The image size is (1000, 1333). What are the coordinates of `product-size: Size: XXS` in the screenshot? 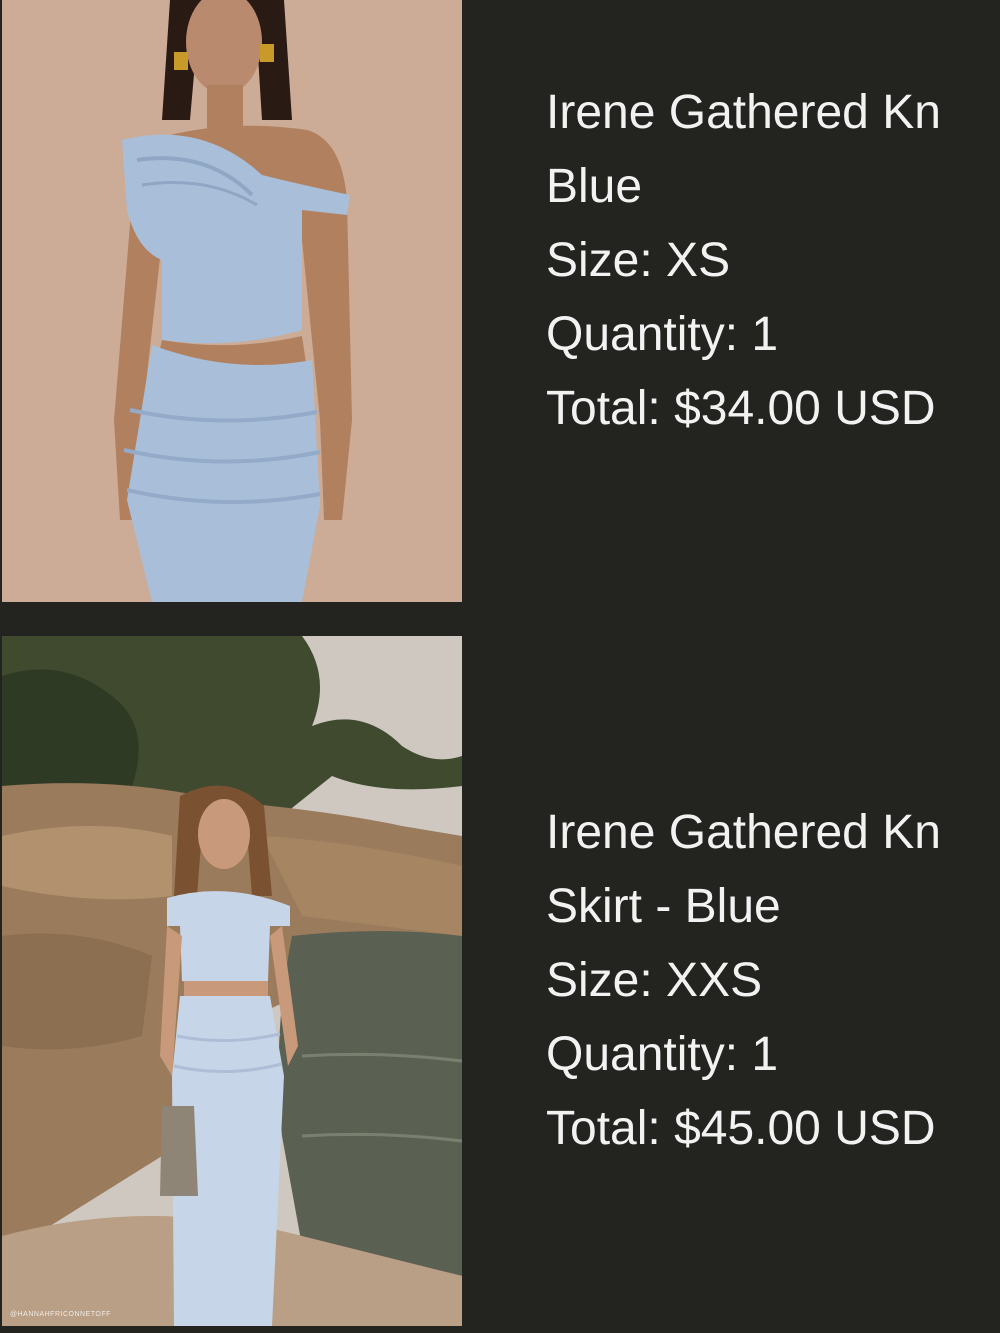 It's located at (654, 980).